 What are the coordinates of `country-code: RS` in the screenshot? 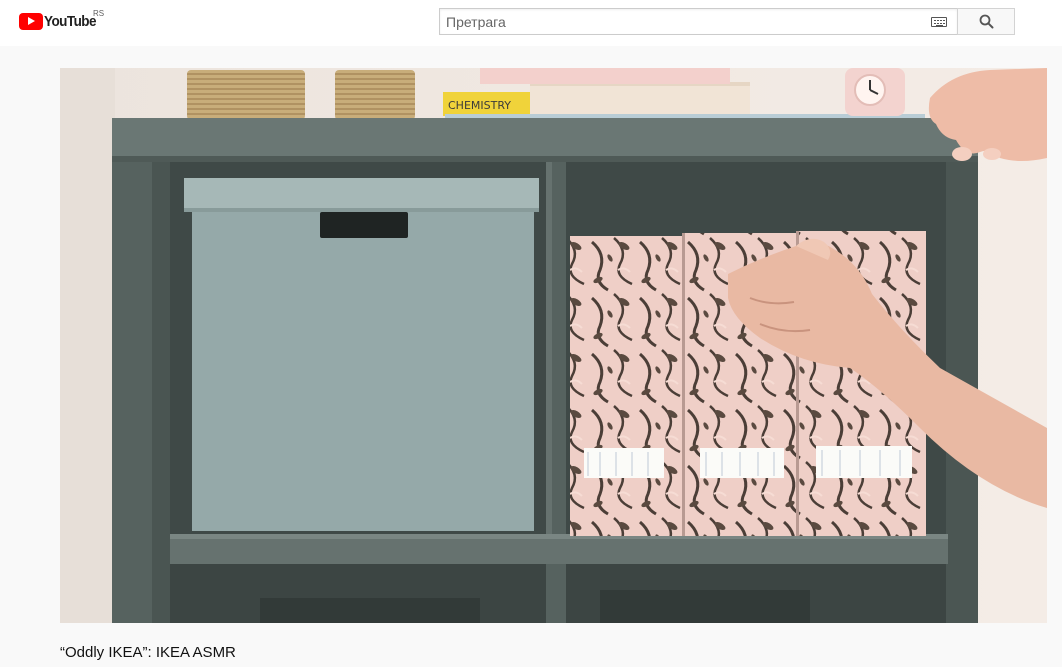 It's located at (99, 13).